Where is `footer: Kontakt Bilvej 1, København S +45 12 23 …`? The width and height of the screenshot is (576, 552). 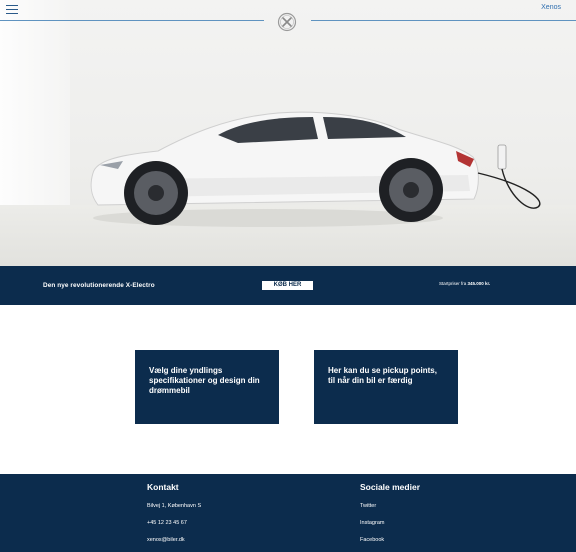
footer: Kontakt Bilvej 1, København S +45 12 23 … is located at coordinates (288, 513).